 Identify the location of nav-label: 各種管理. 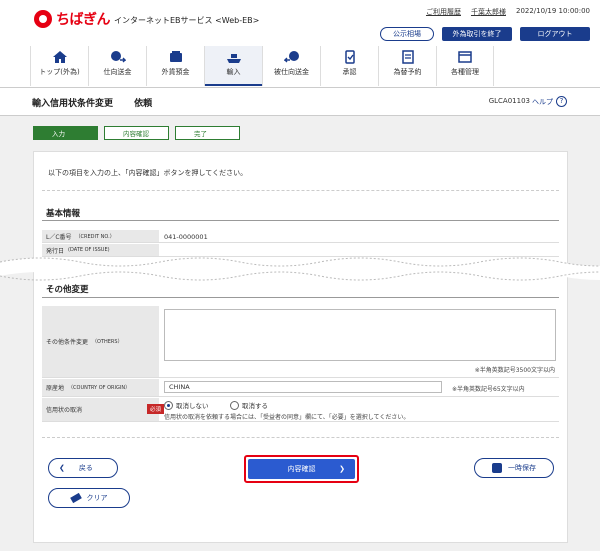
(465, 72).